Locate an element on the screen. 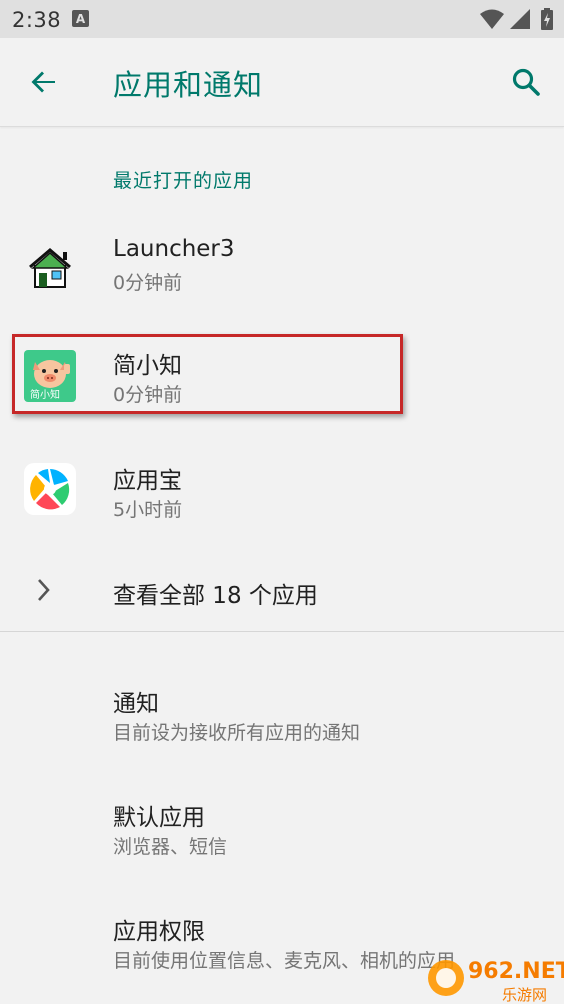 The image size is (564, 1004). watermark-sub: 乐游网 is located at coordinates (524, 995).